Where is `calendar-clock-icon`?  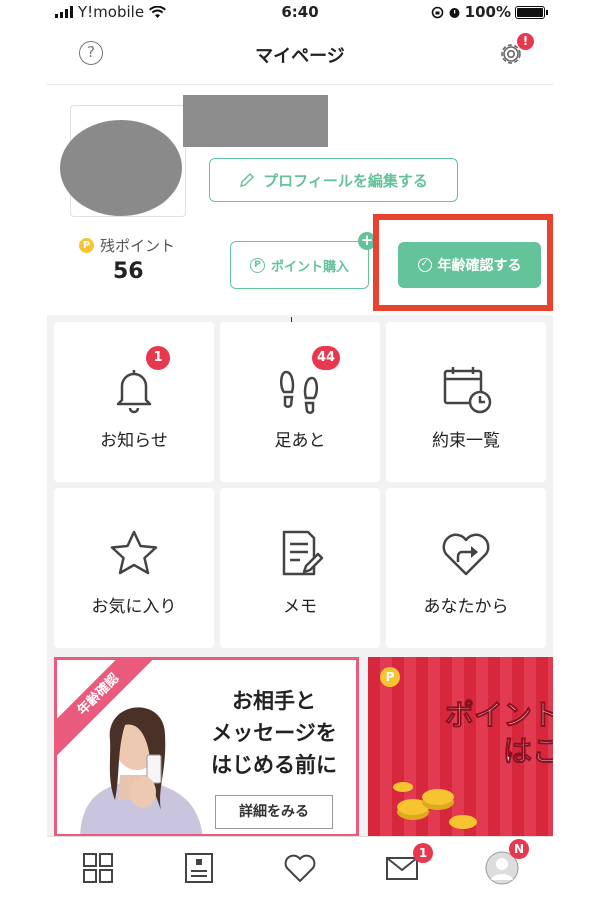
calendar-clock-icon is located at coordinates (467, 390).